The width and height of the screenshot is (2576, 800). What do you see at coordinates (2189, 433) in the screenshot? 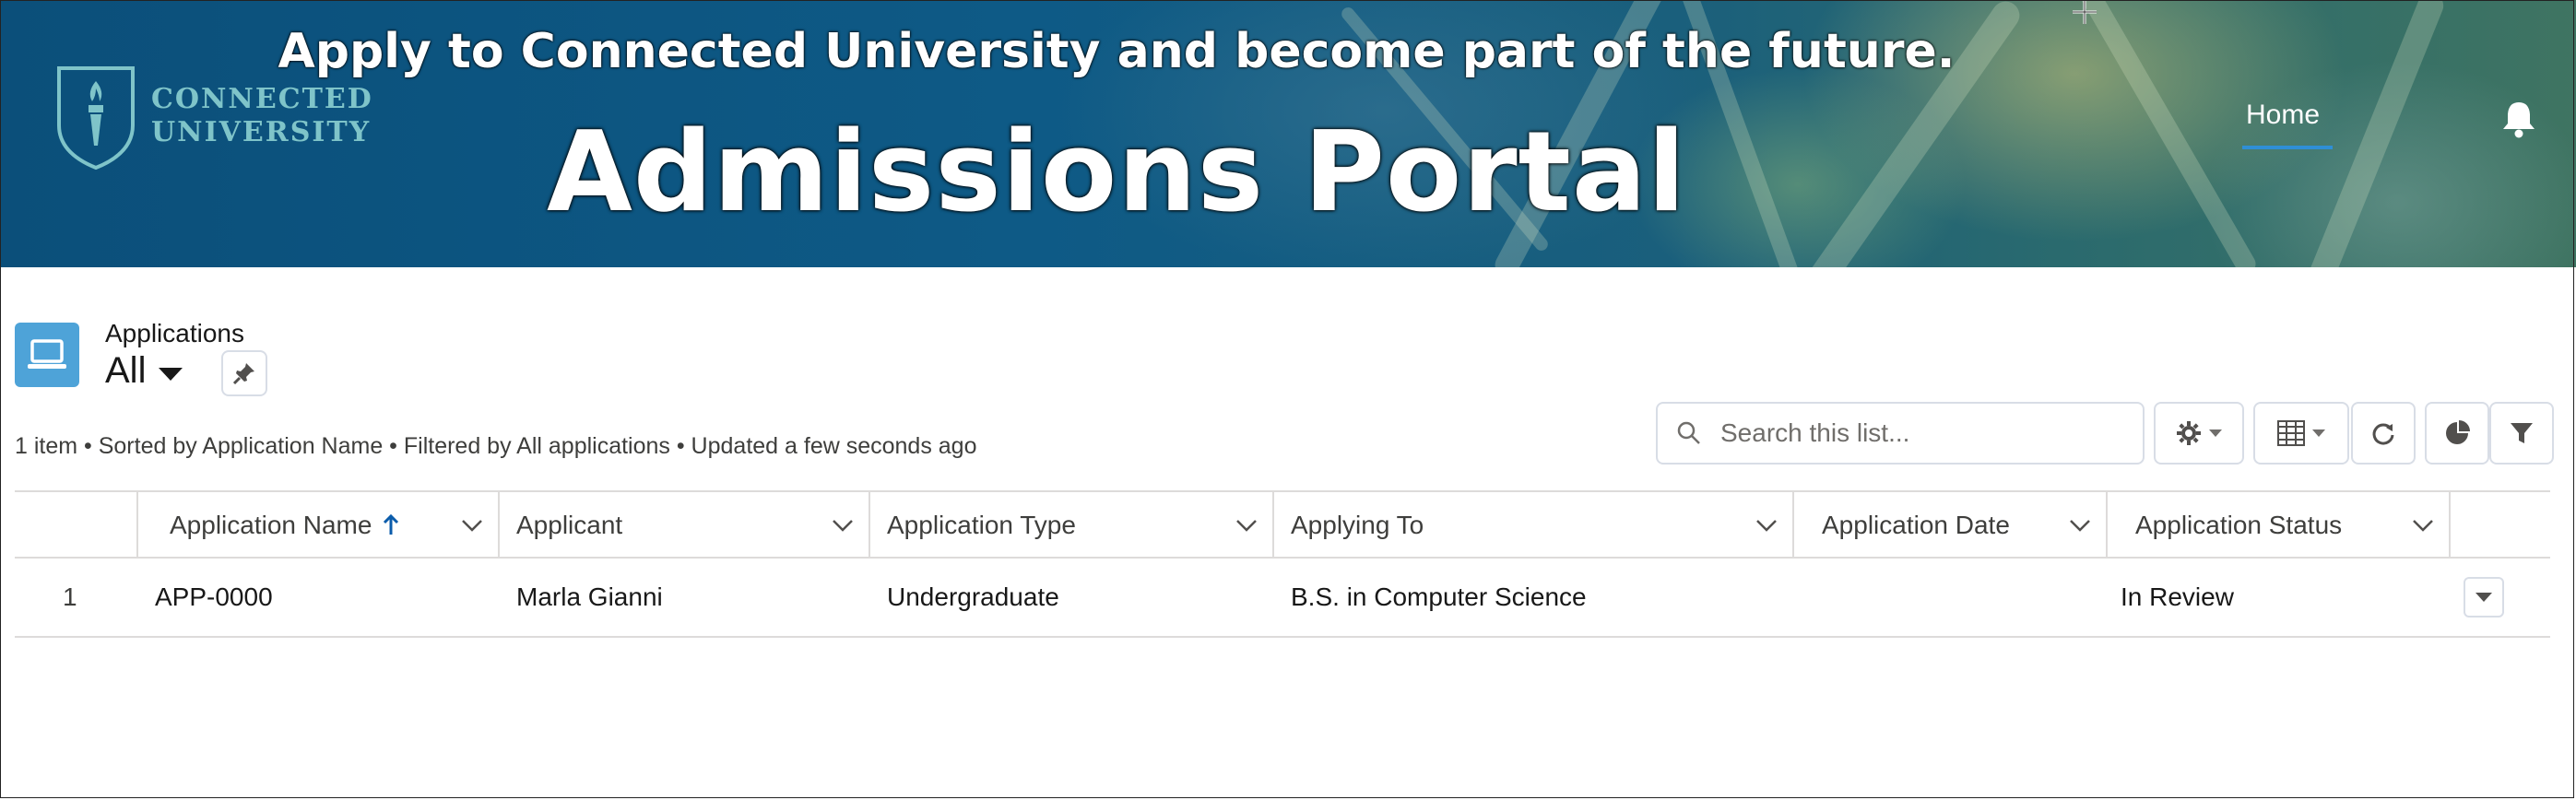
I see `gear-icon` at bounding box center [2189, 433].